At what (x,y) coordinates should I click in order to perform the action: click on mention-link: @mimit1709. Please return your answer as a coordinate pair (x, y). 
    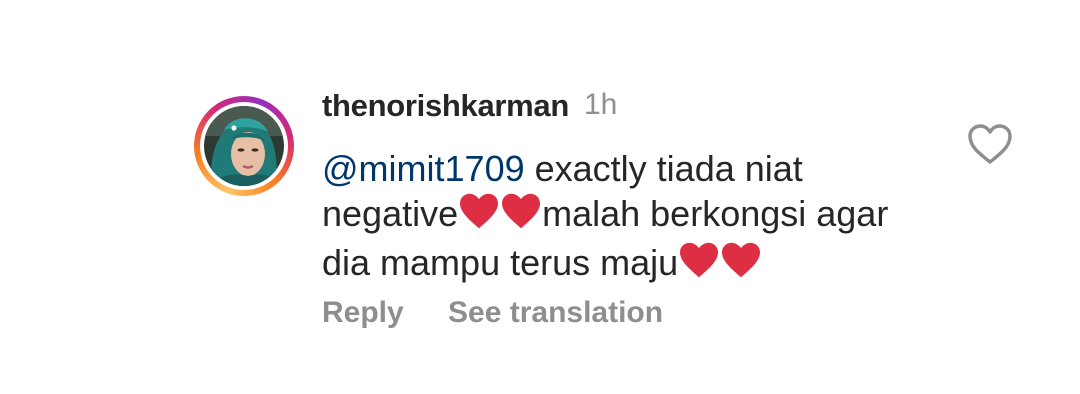
    Looking at the image, I should click on (423, 168).